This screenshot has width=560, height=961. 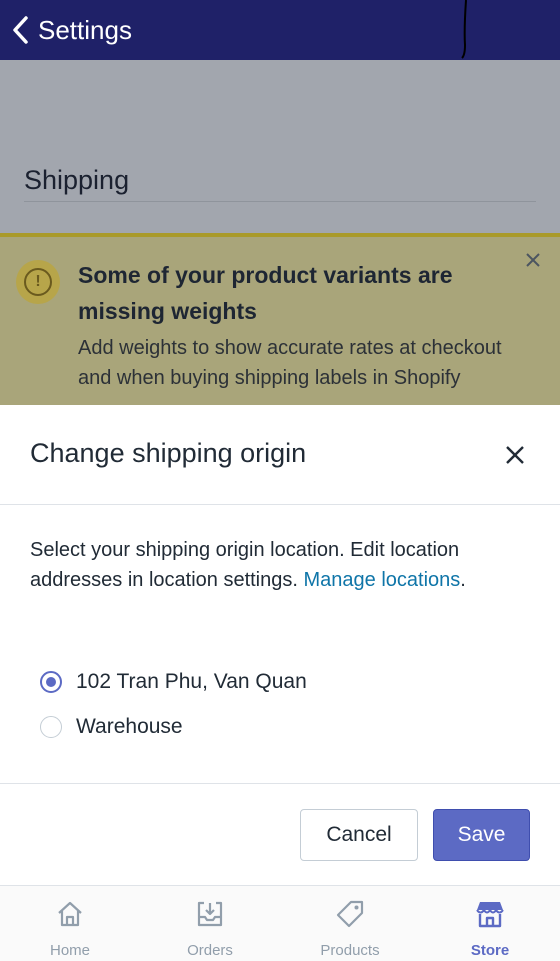 What do you see at coordinates (69, 950) in the screenshot?
I see `tab-label: Home` at bounding box center [69, 950].